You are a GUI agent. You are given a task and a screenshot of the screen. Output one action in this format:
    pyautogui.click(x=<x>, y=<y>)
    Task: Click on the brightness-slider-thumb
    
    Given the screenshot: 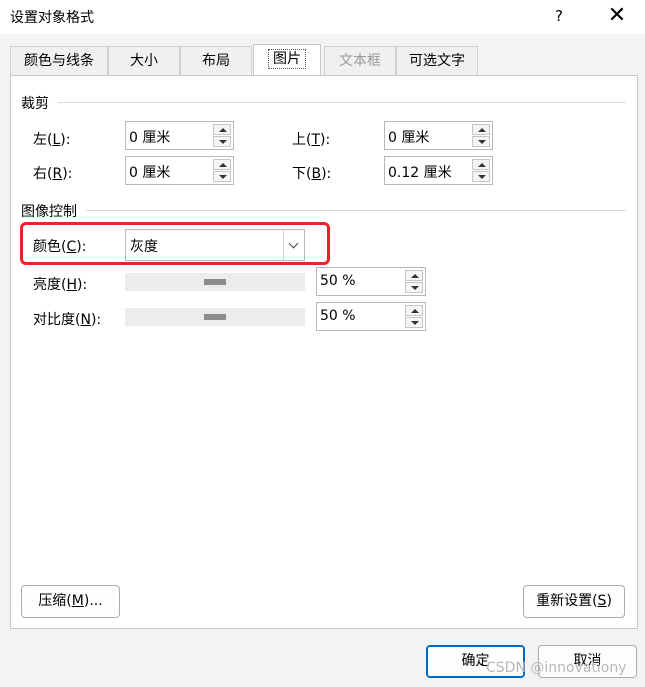 What is the action you would take?
    pyautogui.click(x=215, y=282)
    